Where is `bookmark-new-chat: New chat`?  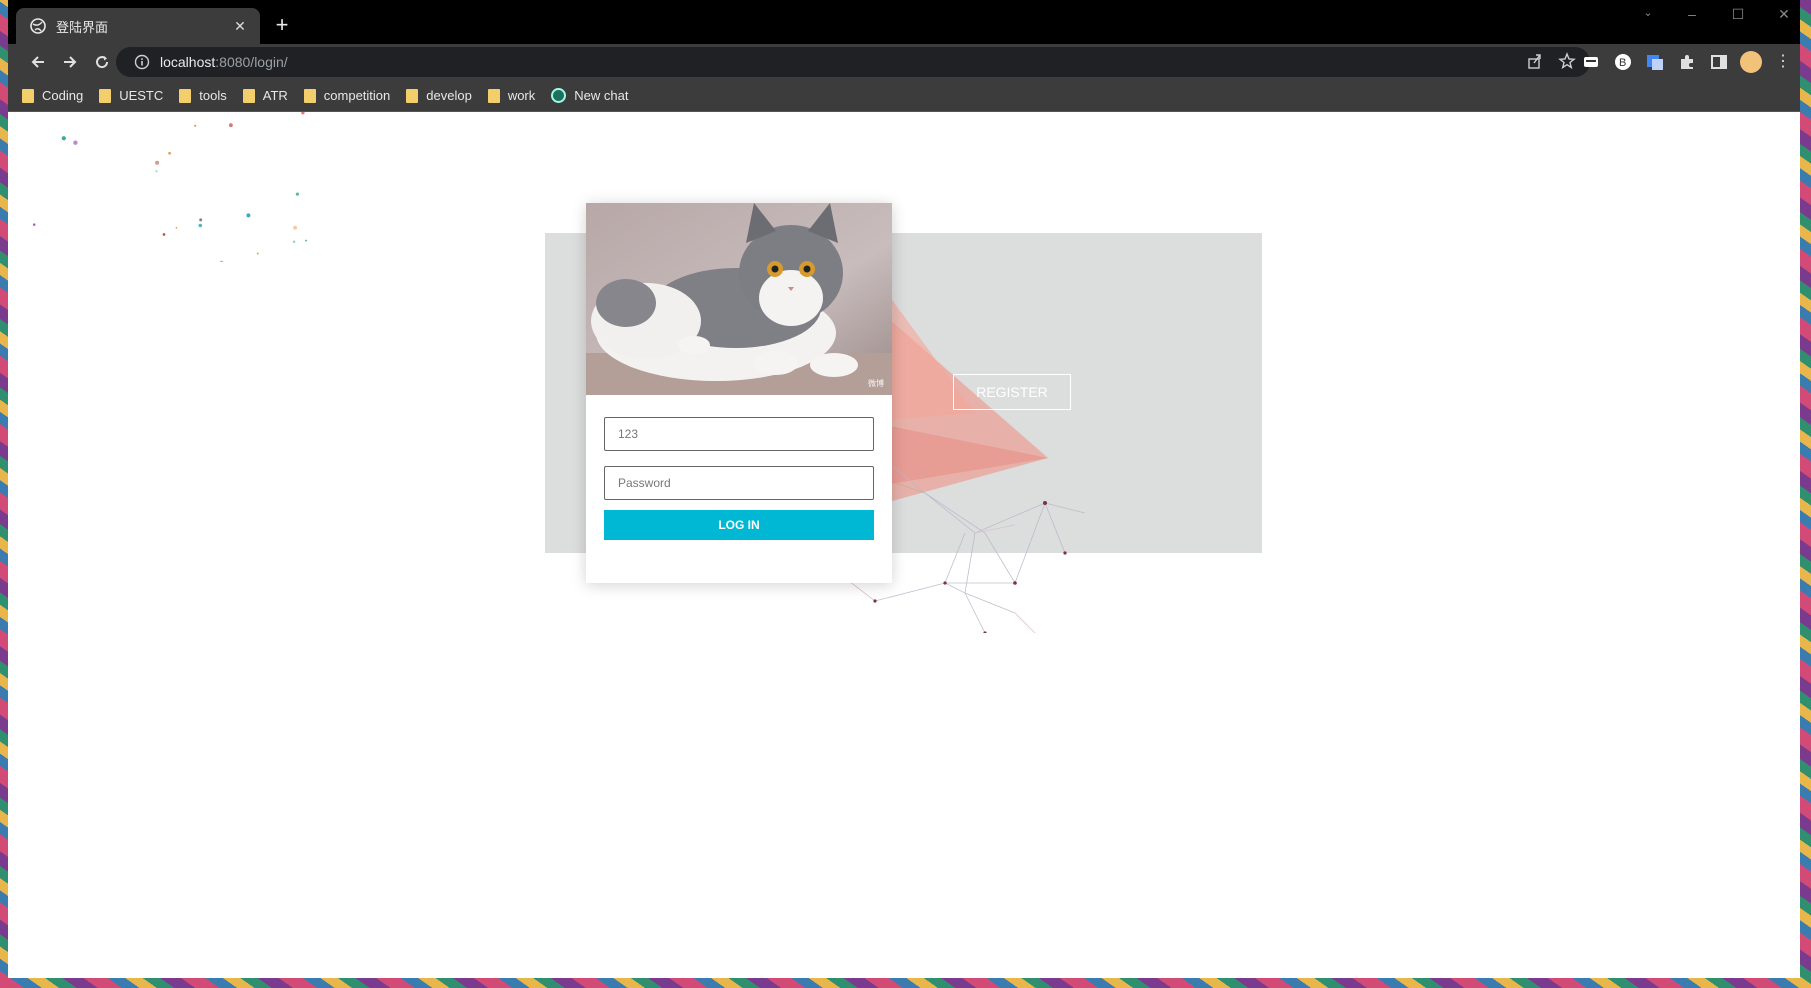 bookmark-new-chat: New chat is located at coordinates (589, 95).